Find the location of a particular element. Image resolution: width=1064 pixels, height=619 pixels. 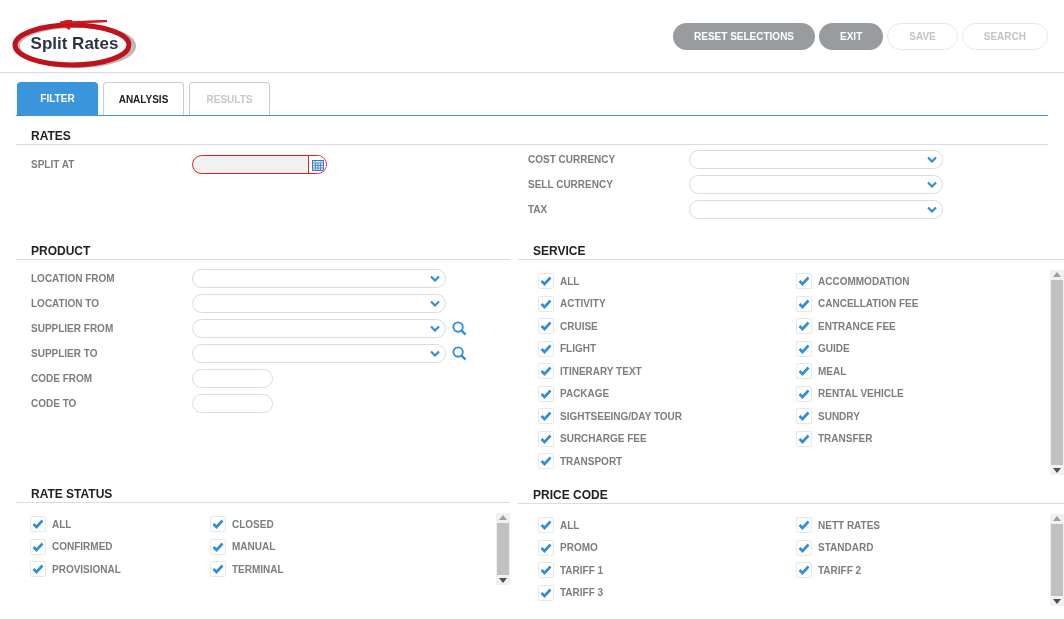

toolbar-button: RESET SELECTIONS is located at coordinates (744, 36).